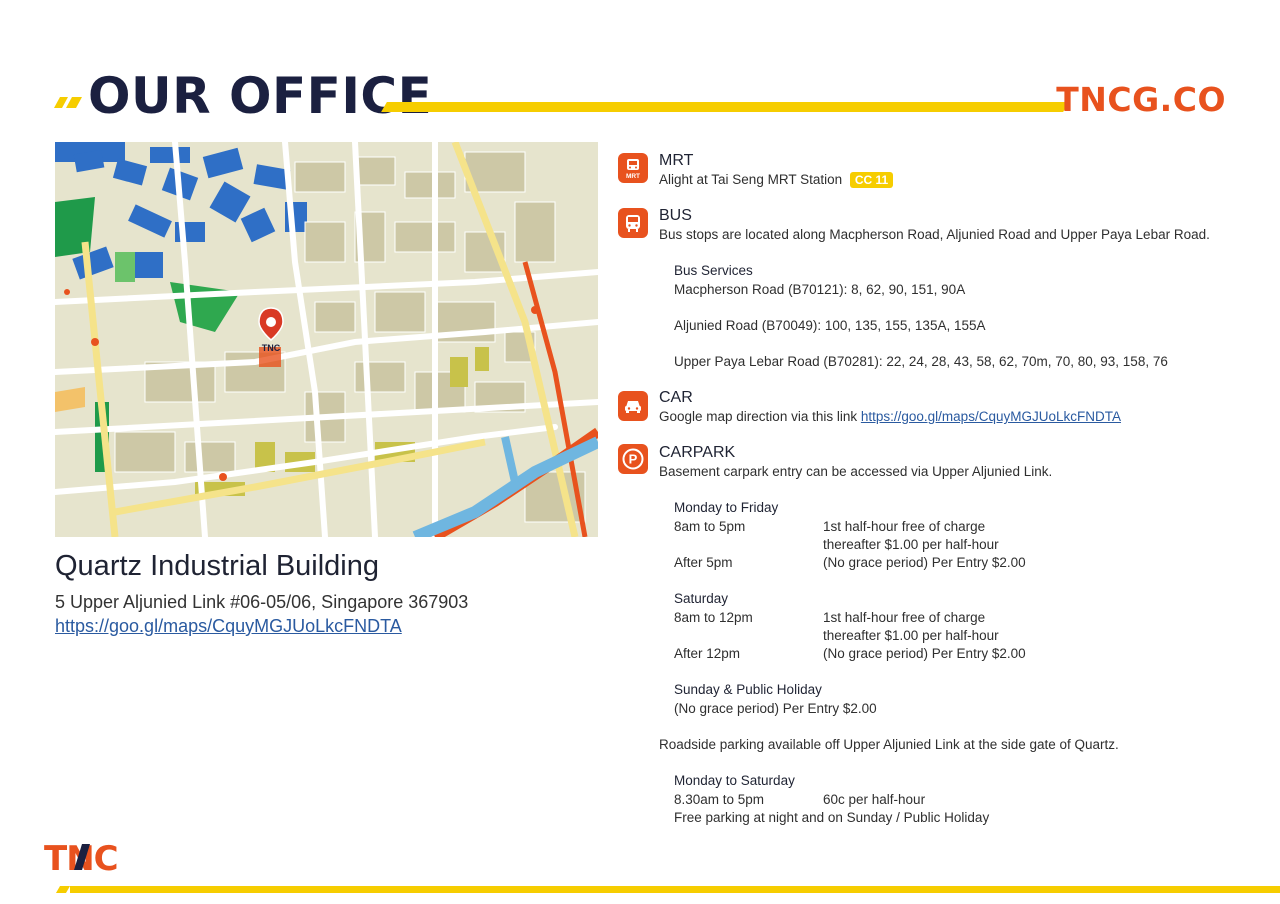  I want to click on svg-text: P, so click(633, 459).